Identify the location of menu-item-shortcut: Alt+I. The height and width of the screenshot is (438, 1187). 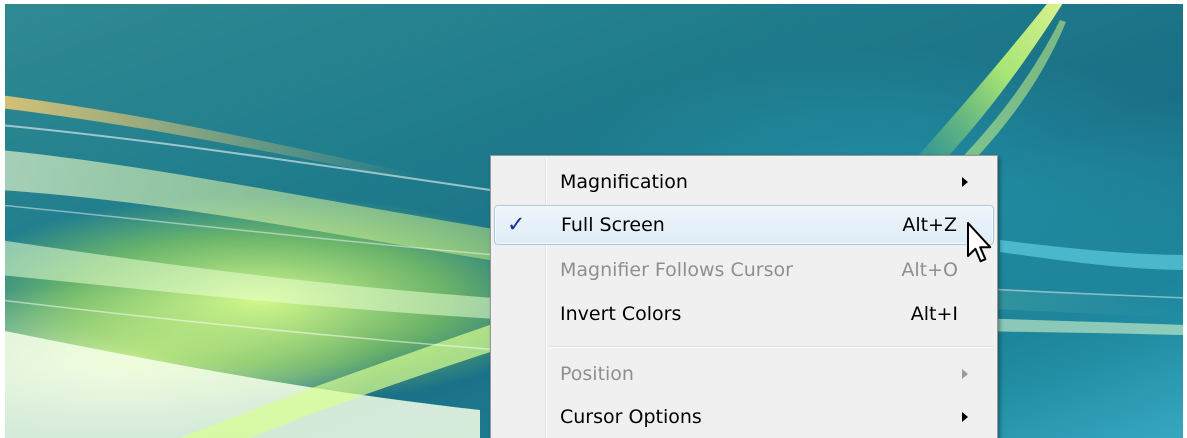
(934, 314).